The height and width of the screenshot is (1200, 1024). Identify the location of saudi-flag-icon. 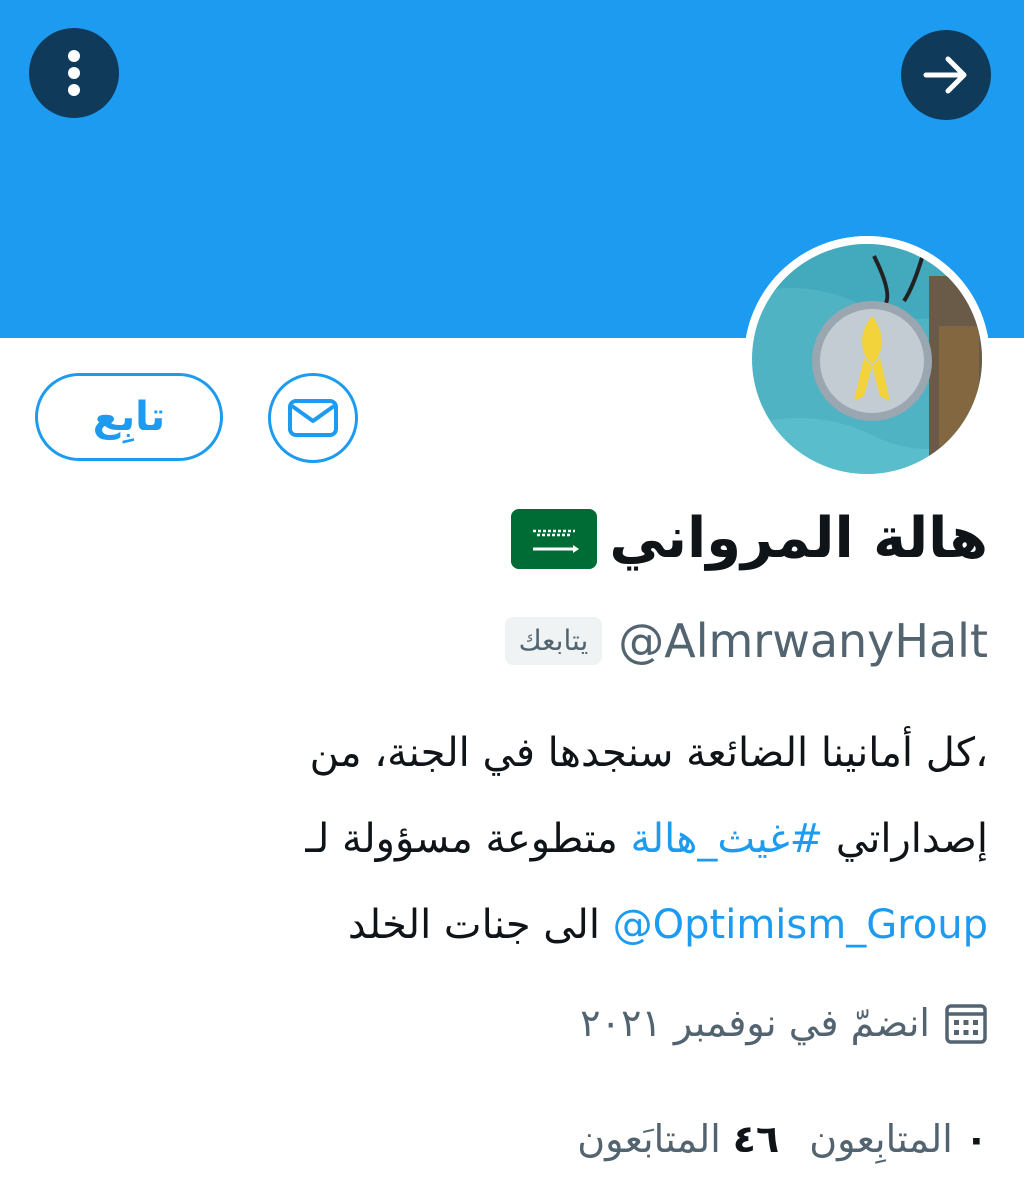
(554, 539).